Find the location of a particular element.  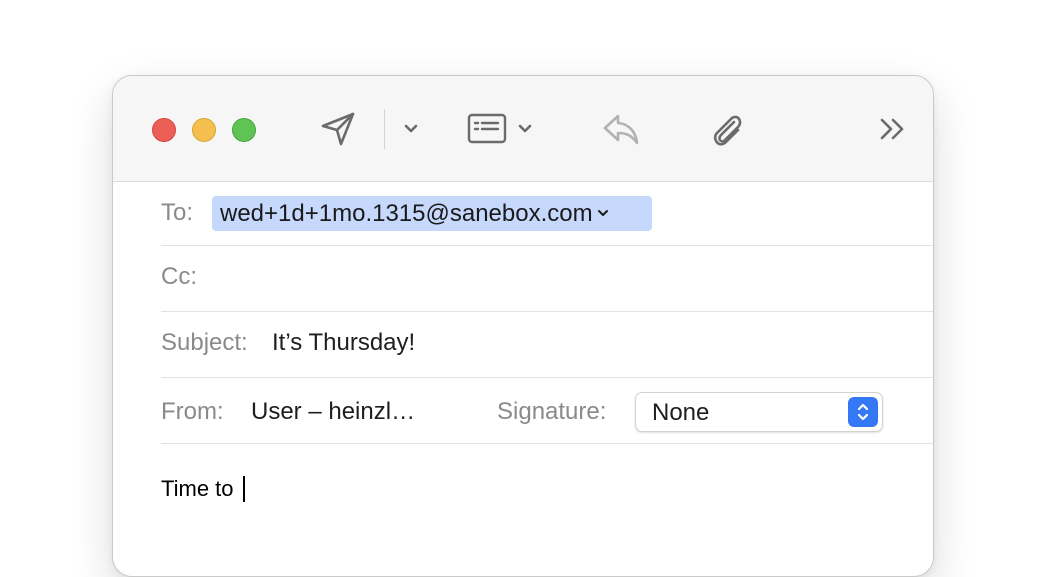

text-cursor is located at coordinates (243, 489).